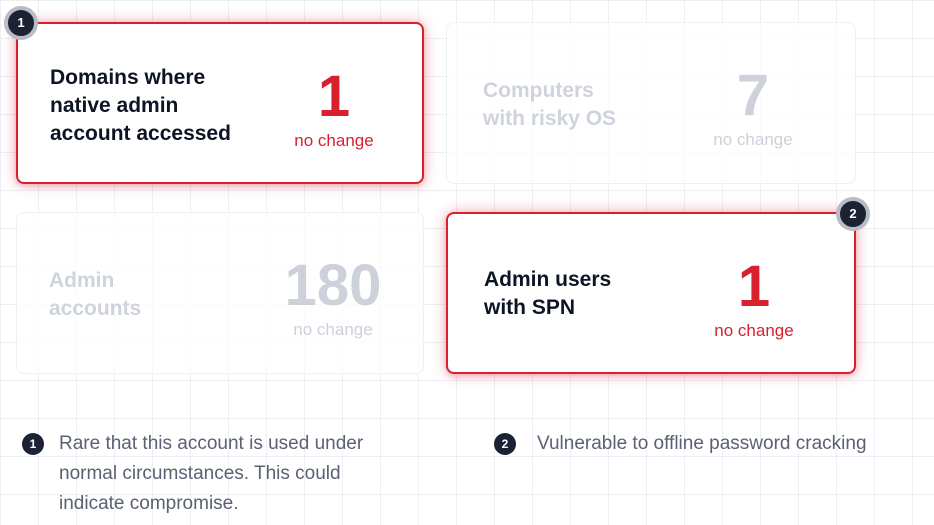  Describe the element at coordinates (548, 279) in the screenshot. I see `card-label-line: Admin users` at that location.